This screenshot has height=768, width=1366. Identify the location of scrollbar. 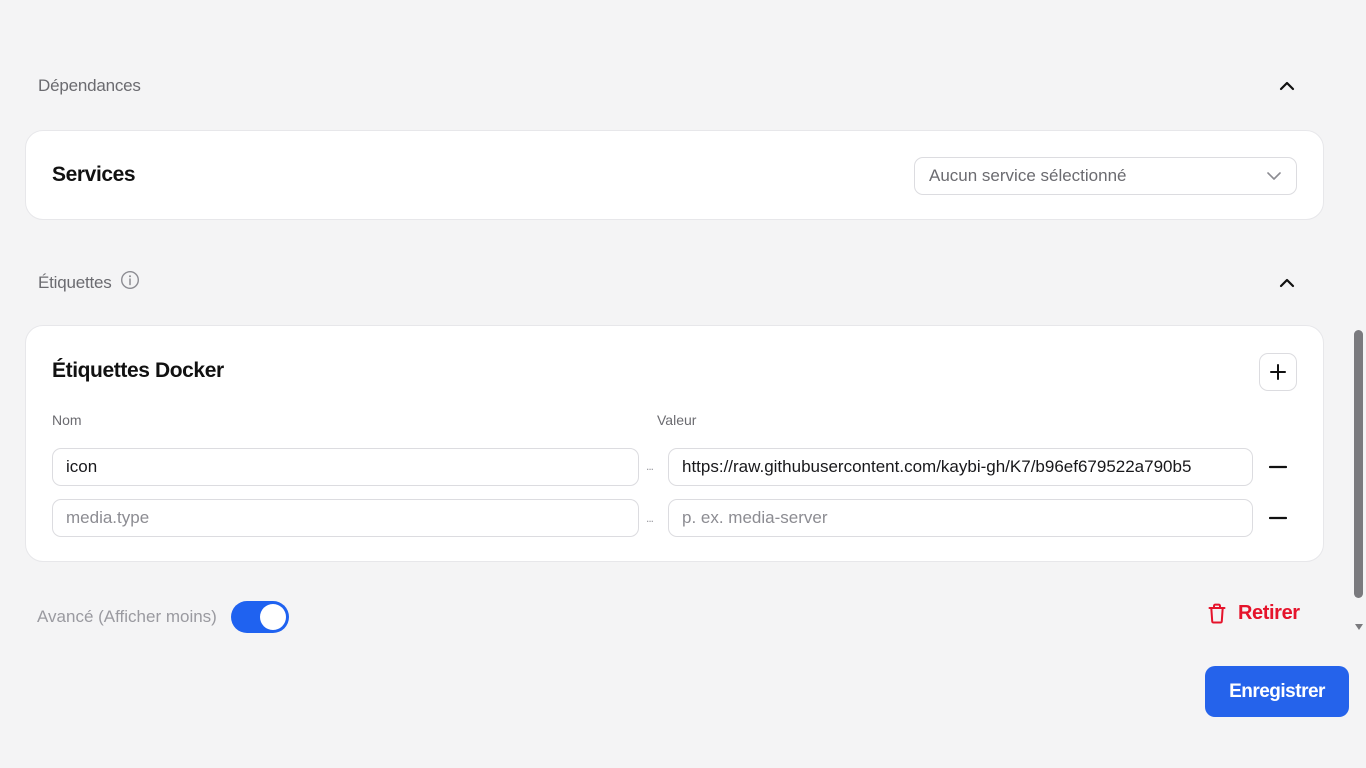
(1359, 384).